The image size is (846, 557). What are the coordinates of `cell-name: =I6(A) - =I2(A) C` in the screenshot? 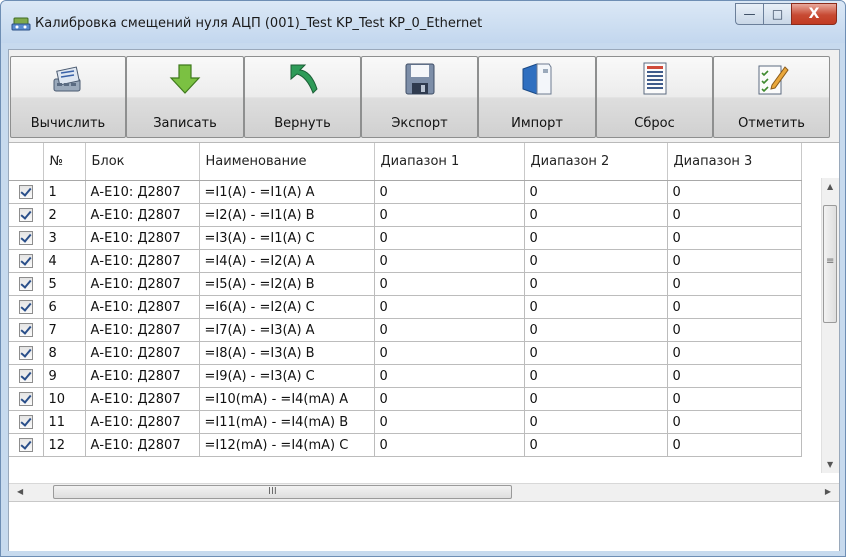 It's located at (287, 307).